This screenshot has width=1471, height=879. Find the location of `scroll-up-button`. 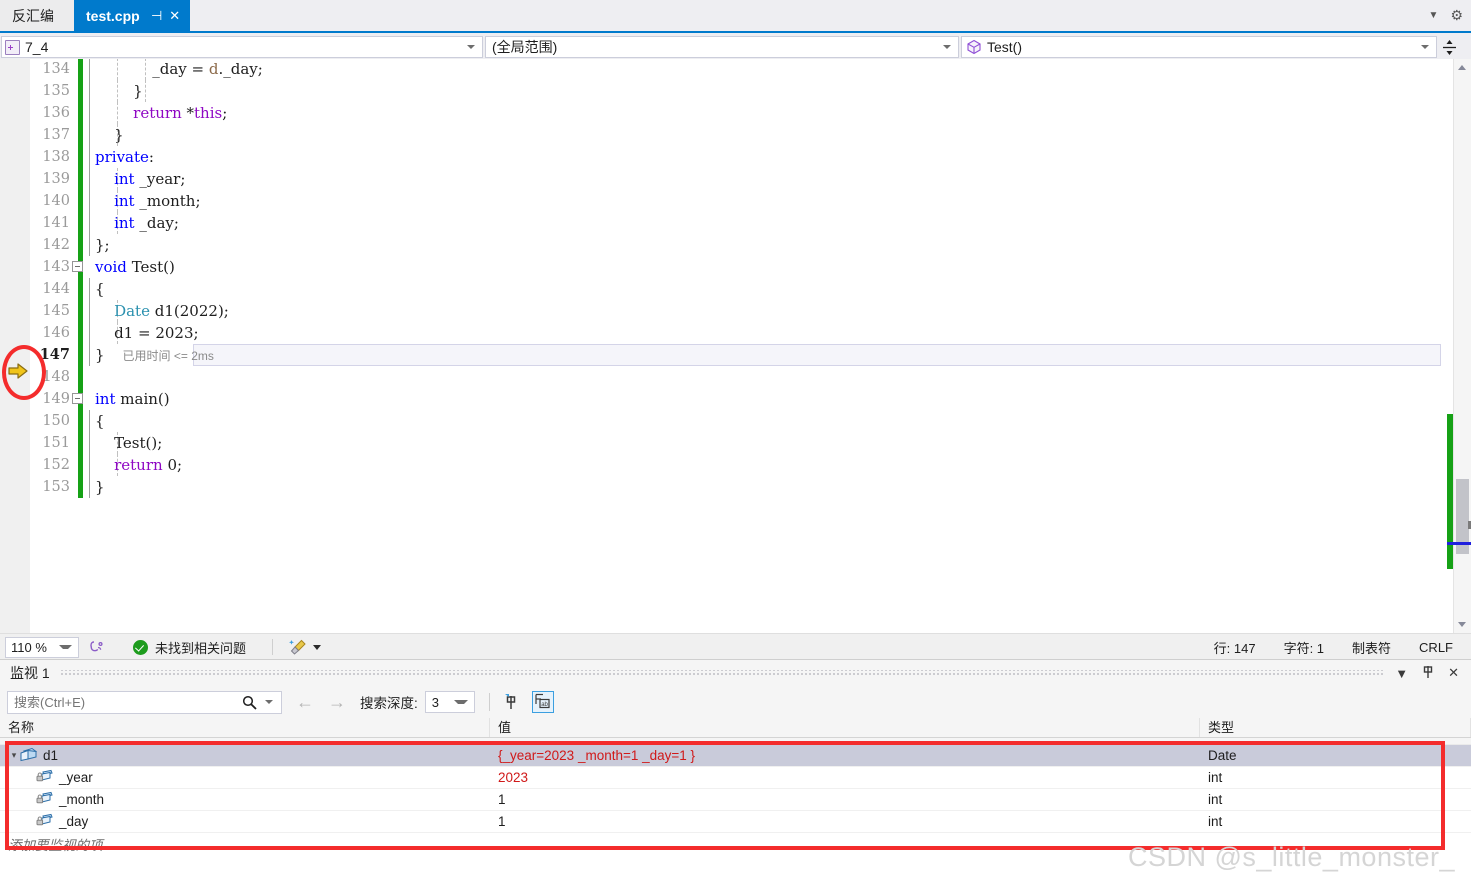

scroll-up-button is located at coordinates (1462, 67).